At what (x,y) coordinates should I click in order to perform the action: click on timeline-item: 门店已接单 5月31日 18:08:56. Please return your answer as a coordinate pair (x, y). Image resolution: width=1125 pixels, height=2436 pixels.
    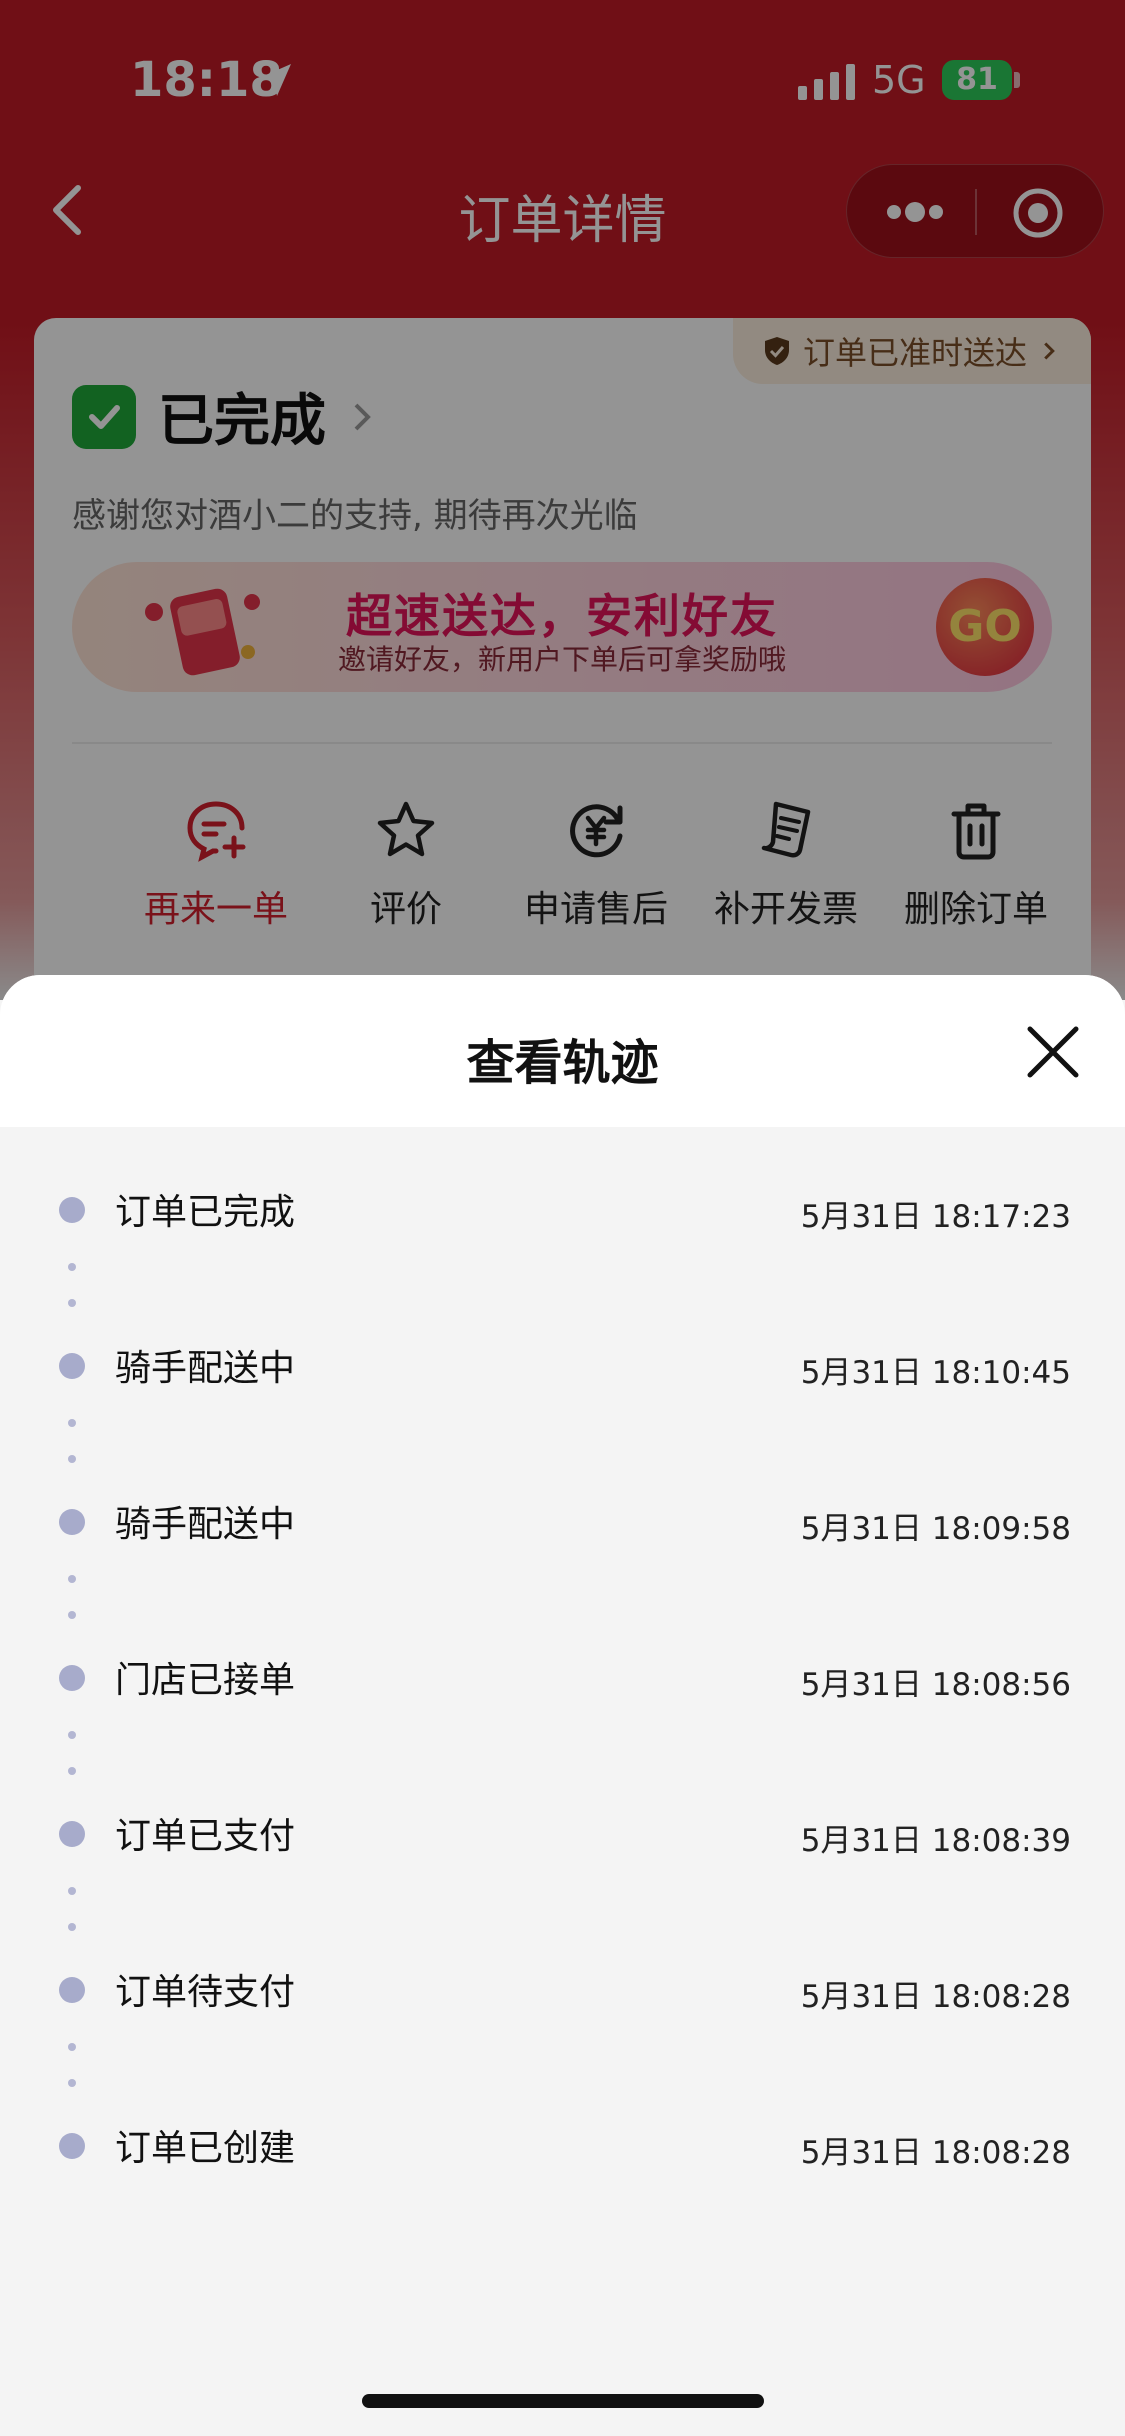
    Looking at the image, I should click on (562, 1685).